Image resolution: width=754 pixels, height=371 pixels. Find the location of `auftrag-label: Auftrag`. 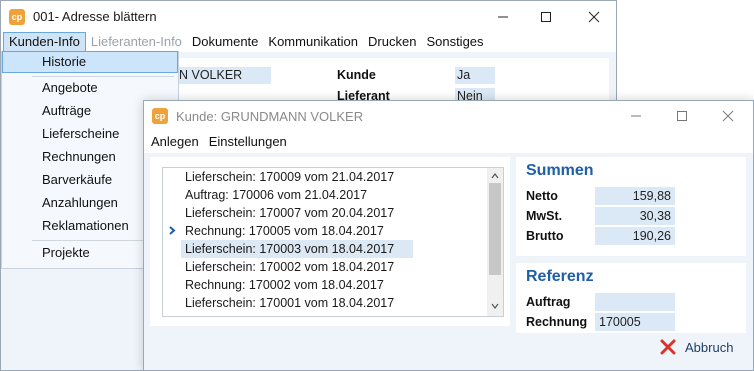

auftrag-label: Auftrag is located at coordinates (548, 302).